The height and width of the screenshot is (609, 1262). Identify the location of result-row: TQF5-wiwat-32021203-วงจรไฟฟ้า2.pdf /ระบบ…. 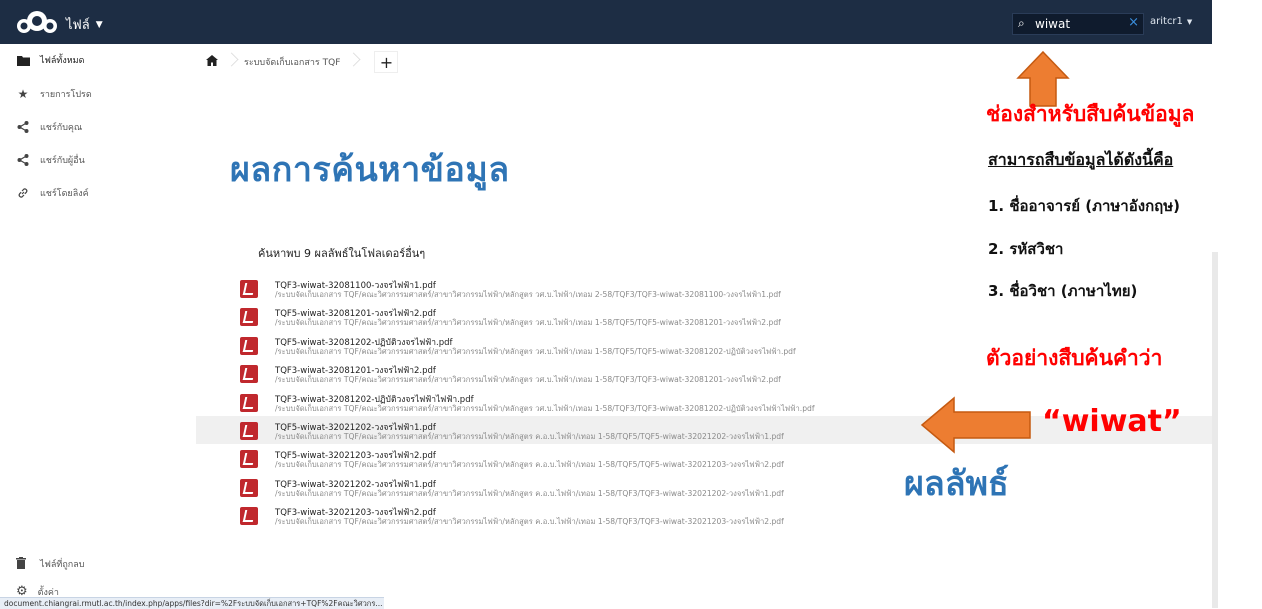
(704, 458).